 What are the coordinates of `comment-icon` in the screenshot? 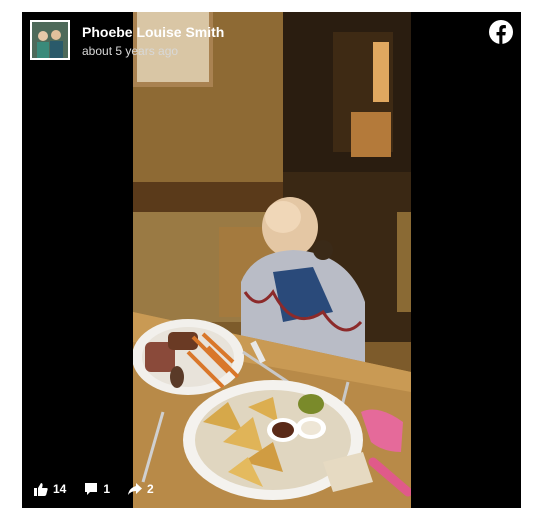 It's located at (91, 489).